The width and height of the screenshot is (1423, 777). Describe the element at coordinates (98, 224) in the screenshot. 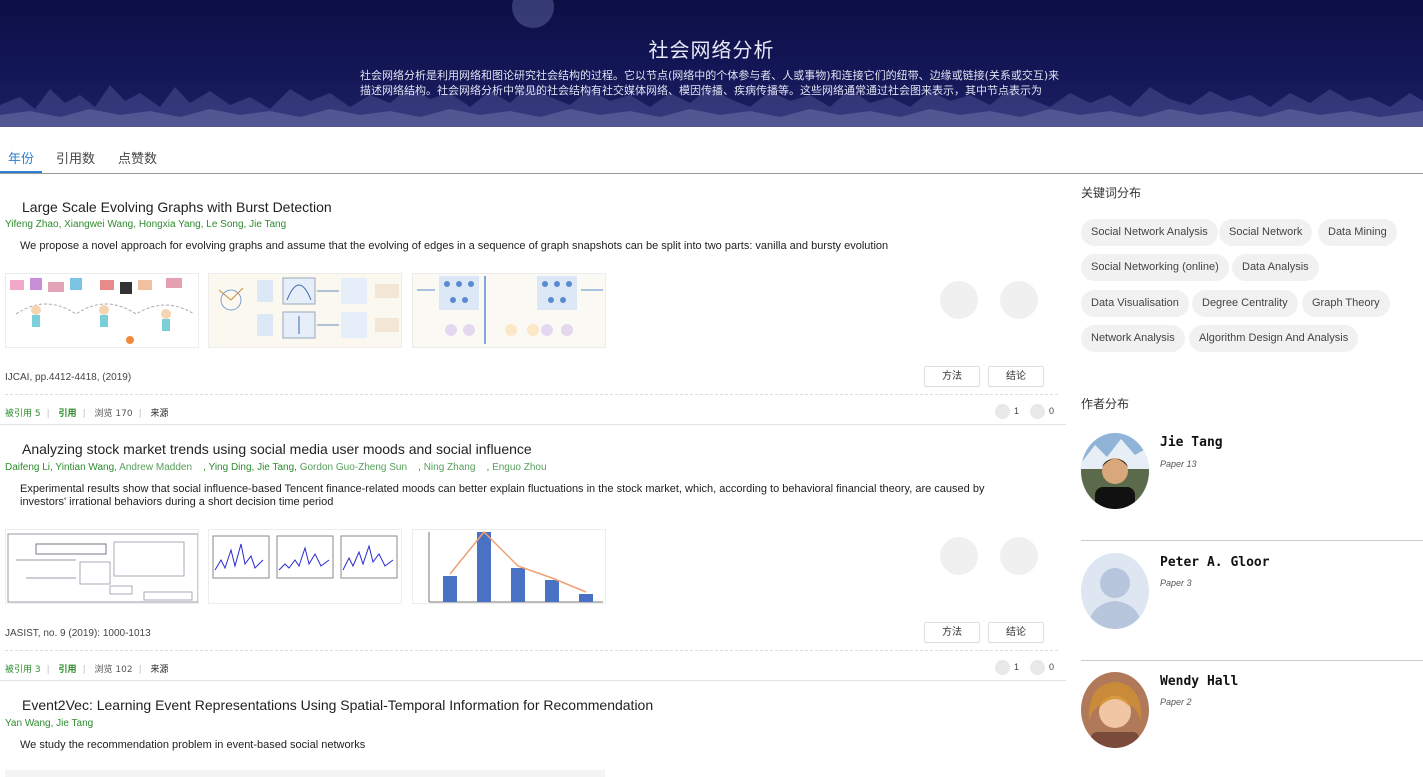

I see `author-link: Xiangwei Wang` at that location.